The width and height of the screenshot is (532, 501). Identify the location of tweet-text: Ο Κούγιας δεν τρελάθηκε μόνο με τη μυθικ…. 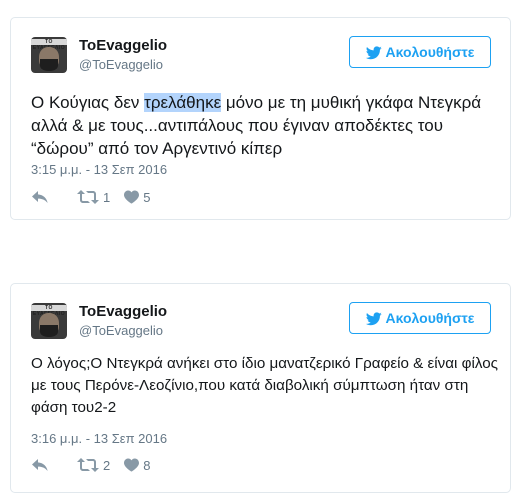
(266, 125).